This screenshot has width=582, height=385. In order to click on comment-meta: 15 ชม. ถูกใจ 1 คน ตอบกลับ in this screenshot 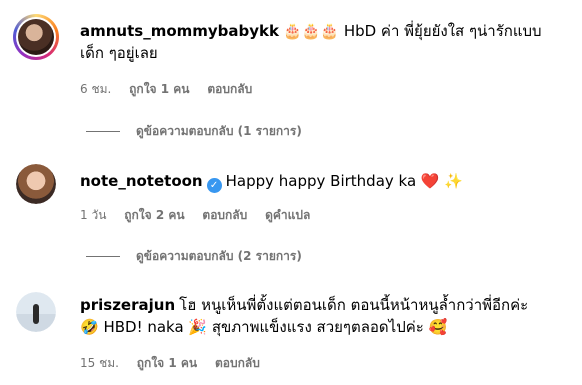, I will do `click(177, 363)`.